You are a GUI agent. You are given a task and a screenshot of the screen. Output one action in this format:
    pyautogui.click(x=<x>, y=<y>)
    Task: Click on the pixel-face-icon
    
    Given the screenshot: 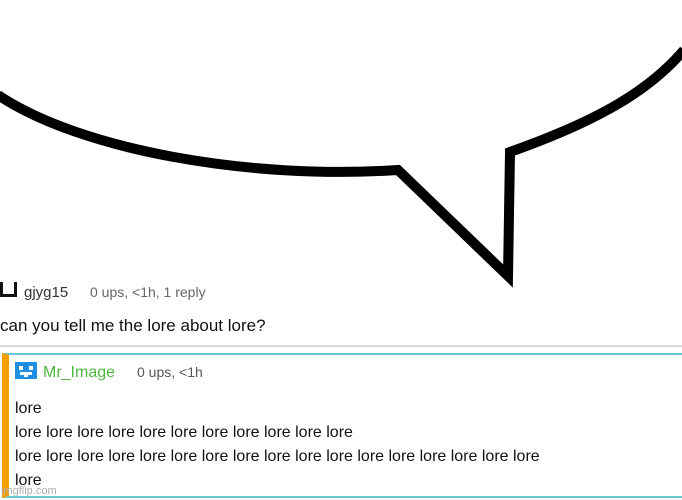 What is the action you would take?
    pyautogui.click(x=26, y=370)
    